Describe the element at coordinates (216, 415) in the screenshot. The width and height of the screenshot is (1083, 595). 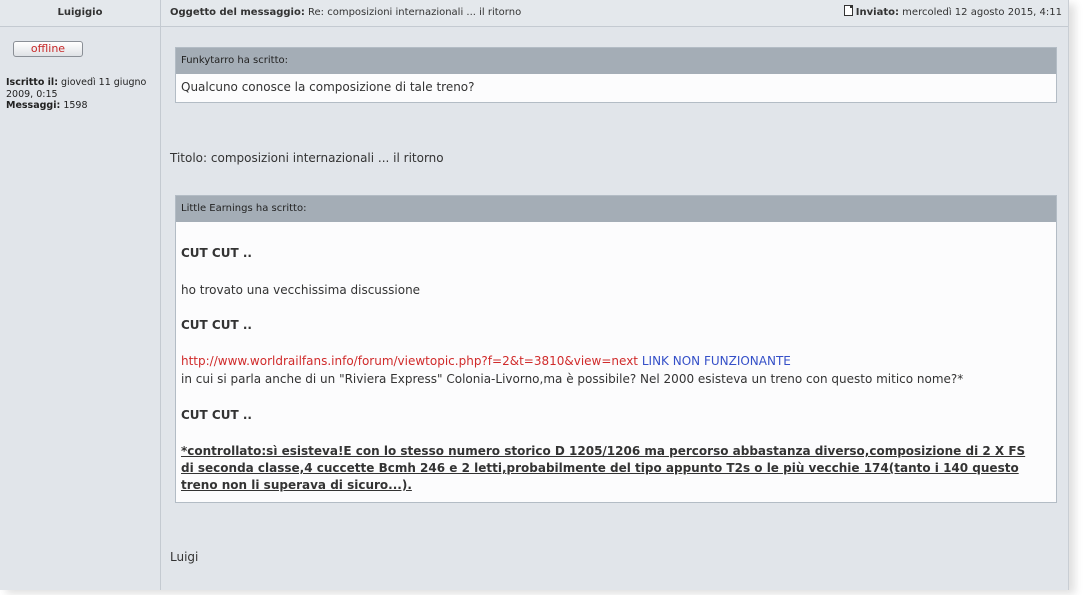
I see `cut-marker-3: CUT CUT ..` at that location.